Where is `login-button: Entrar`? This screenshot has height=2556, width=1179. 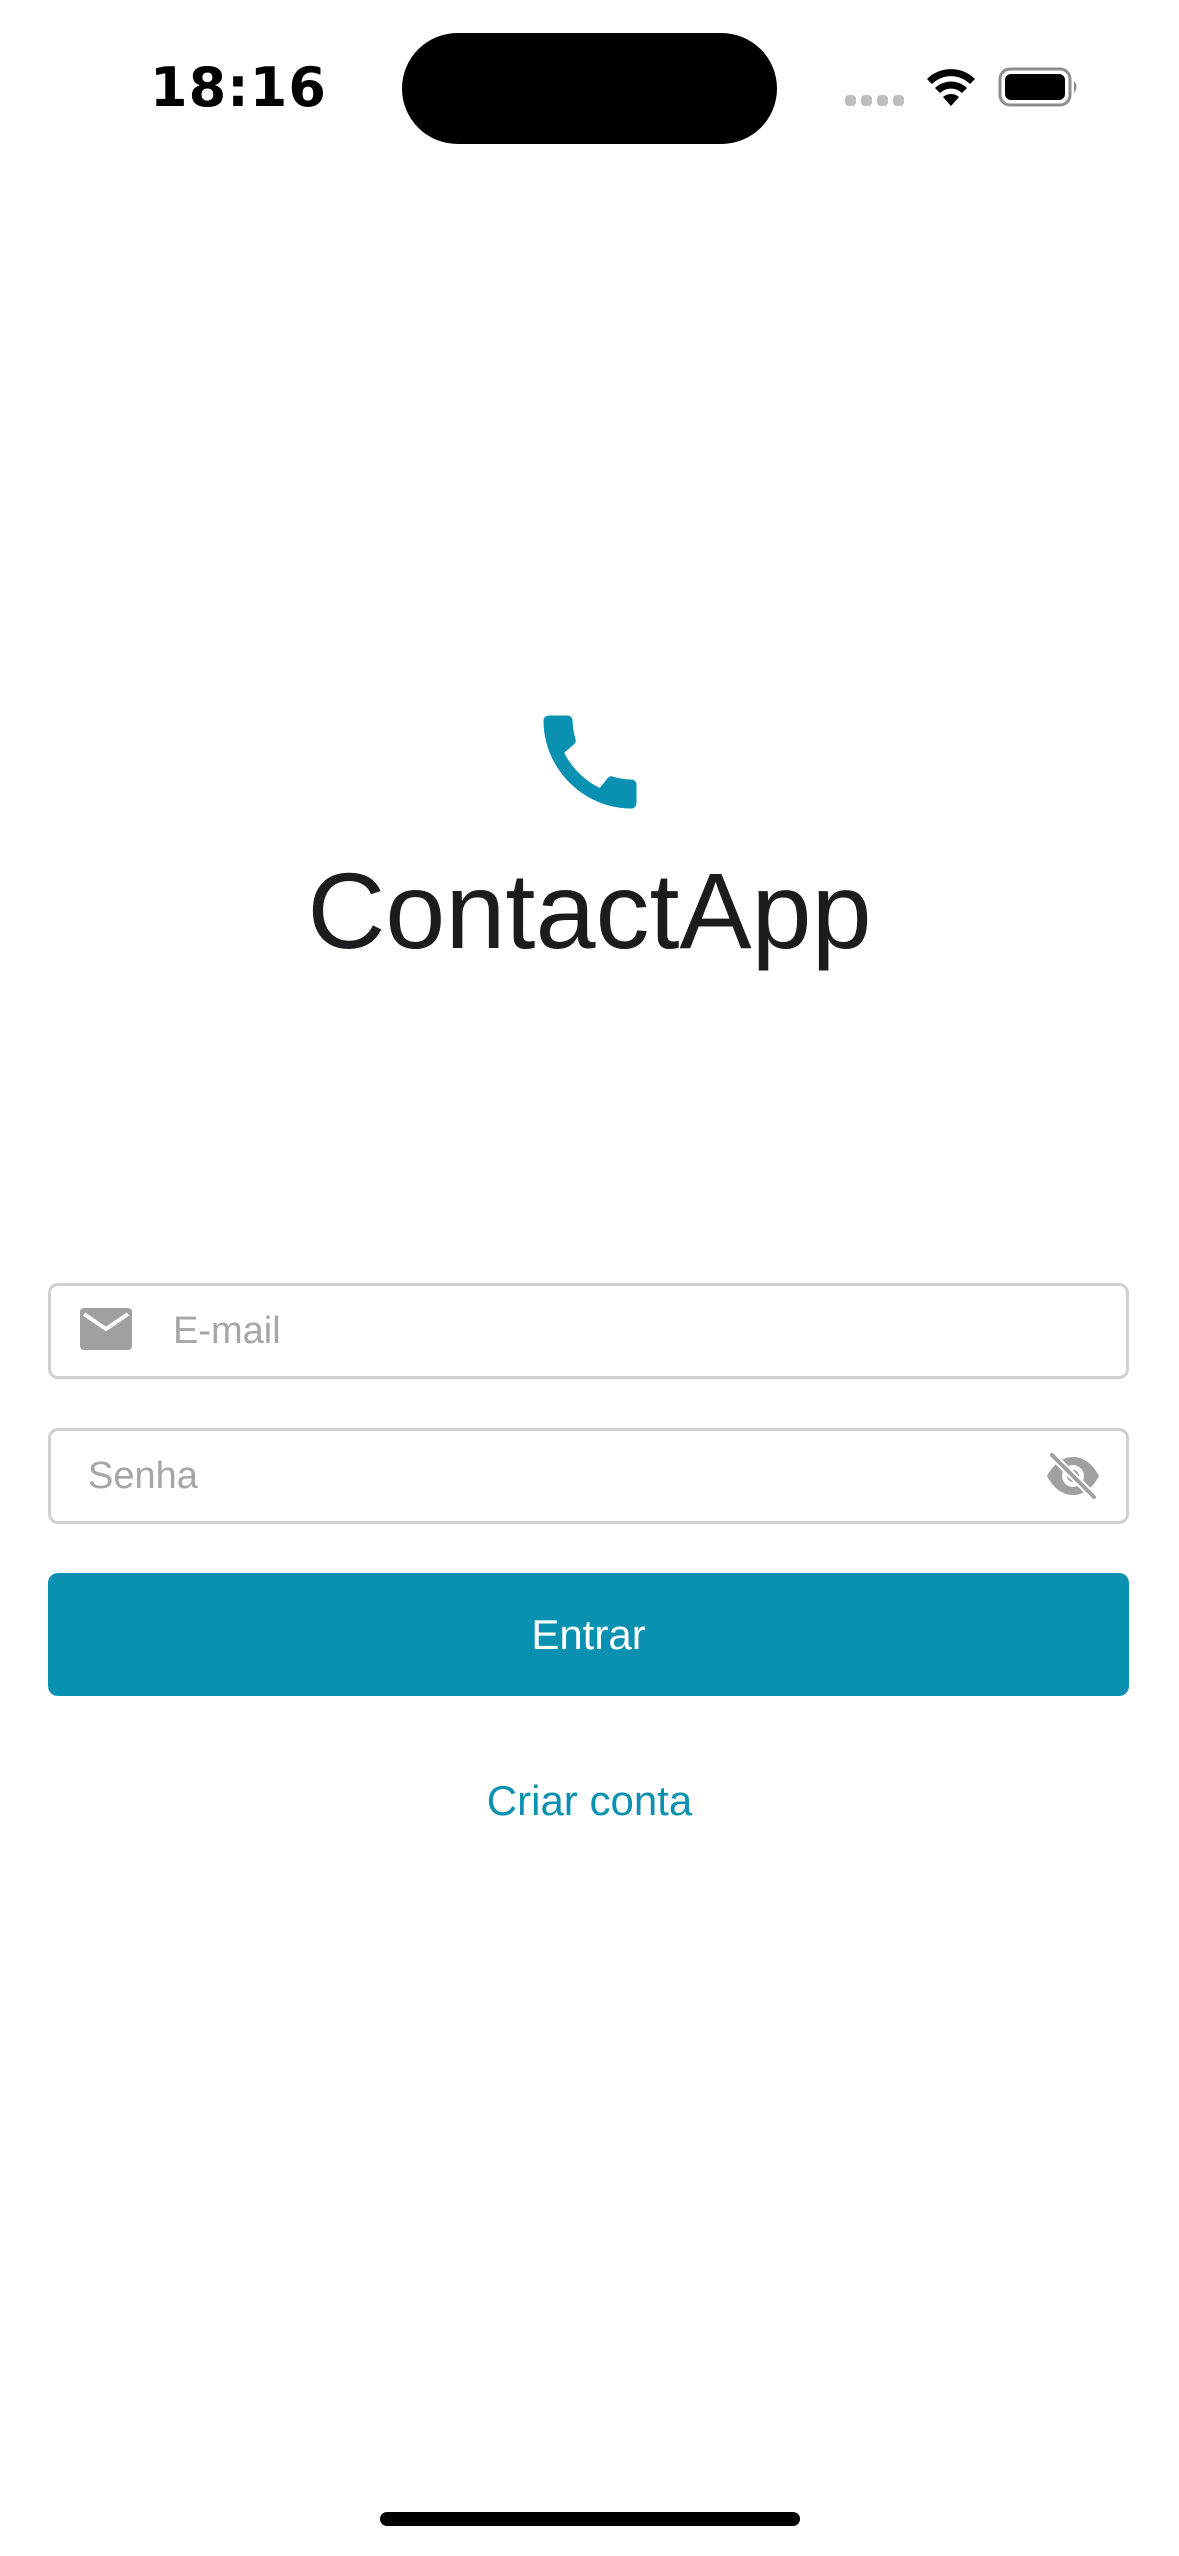
login-button: Entrar is located at coordinates (588, 1634).